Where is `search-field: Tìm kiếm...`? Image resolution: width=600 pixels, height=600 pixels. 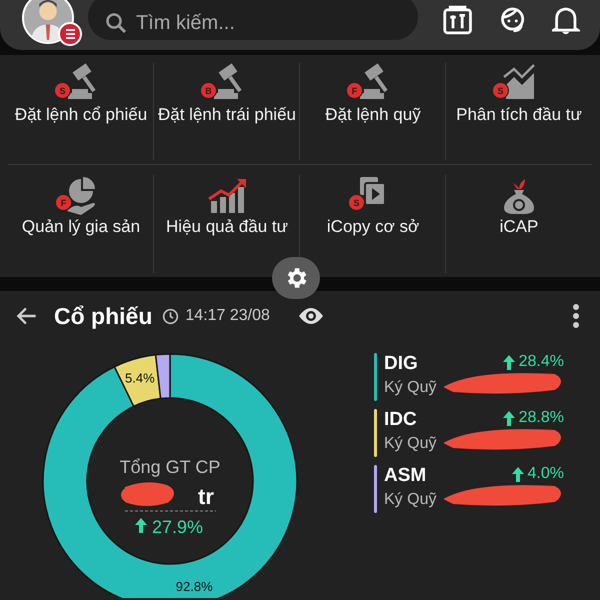 search-field: Tìm kiếm... is located at coordinates (253, 20).